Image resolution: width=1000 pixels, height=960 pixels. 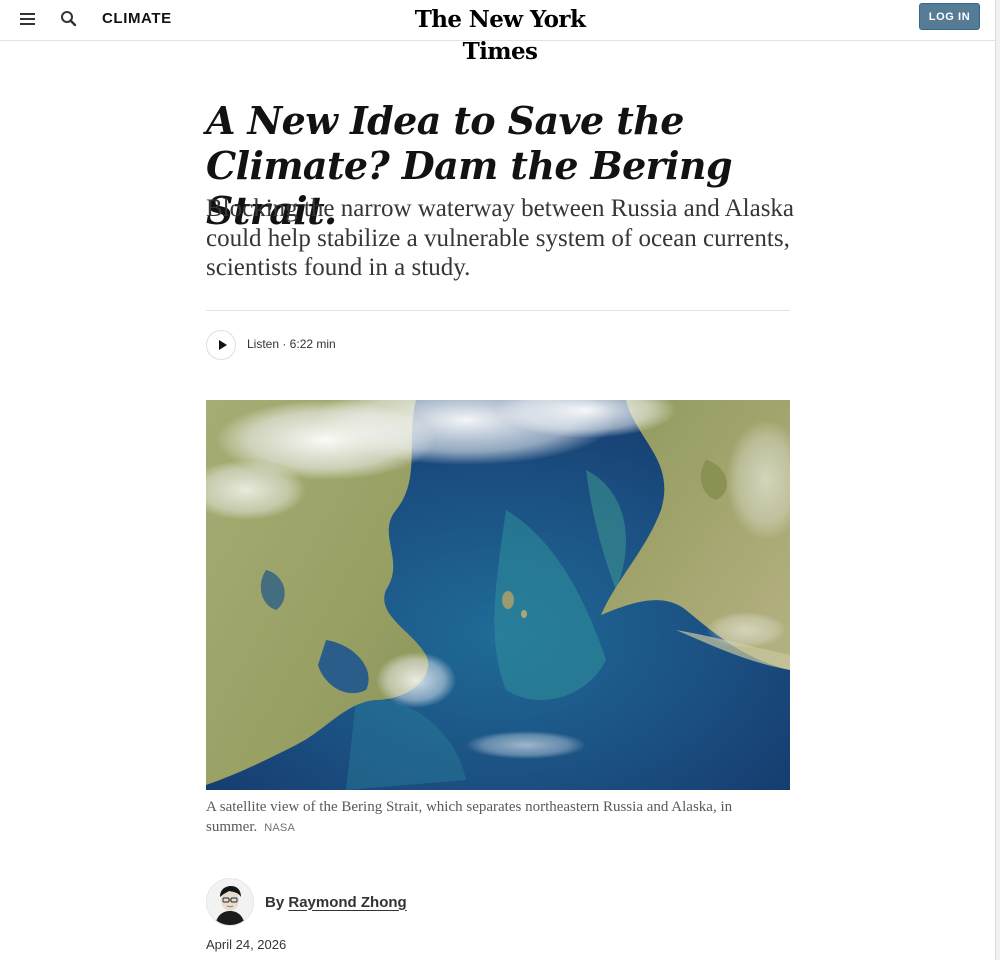 I want to click on page-scrollbar, so click(x=997, y=480).